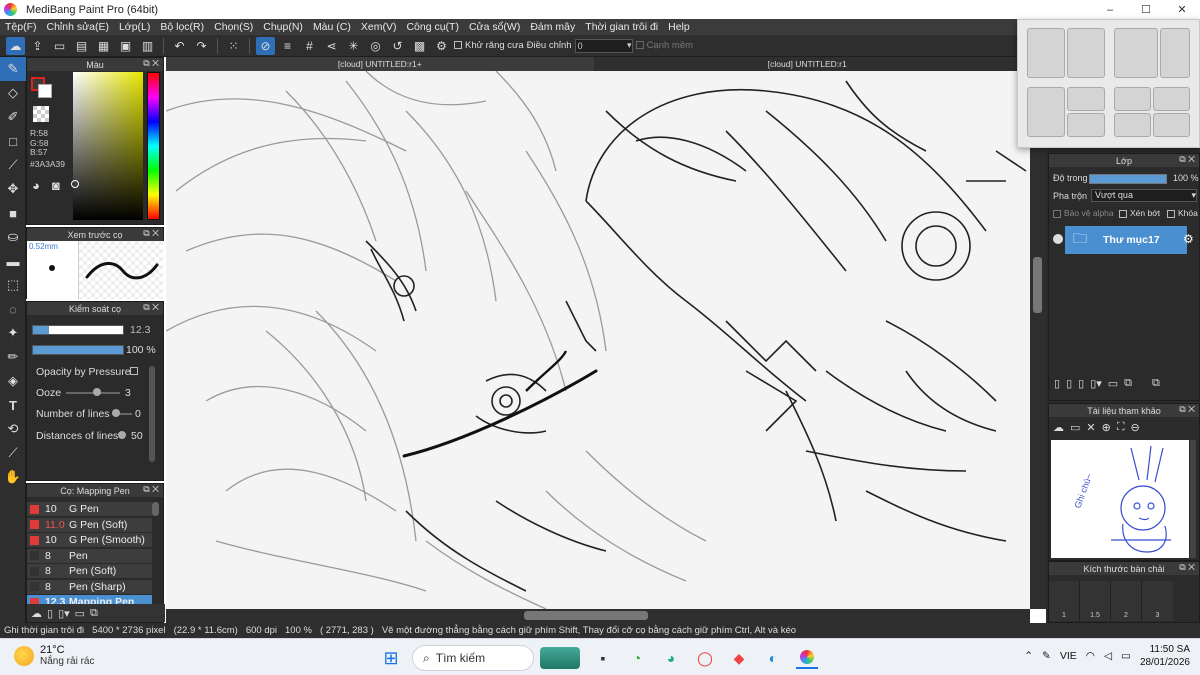 The image size is (1200, 675). What do you see at coordinates (89, 525) in the screenshot?
I see `brush-list-item: 11.0 G Pen (Soft)` at bounding box center [89, 525].